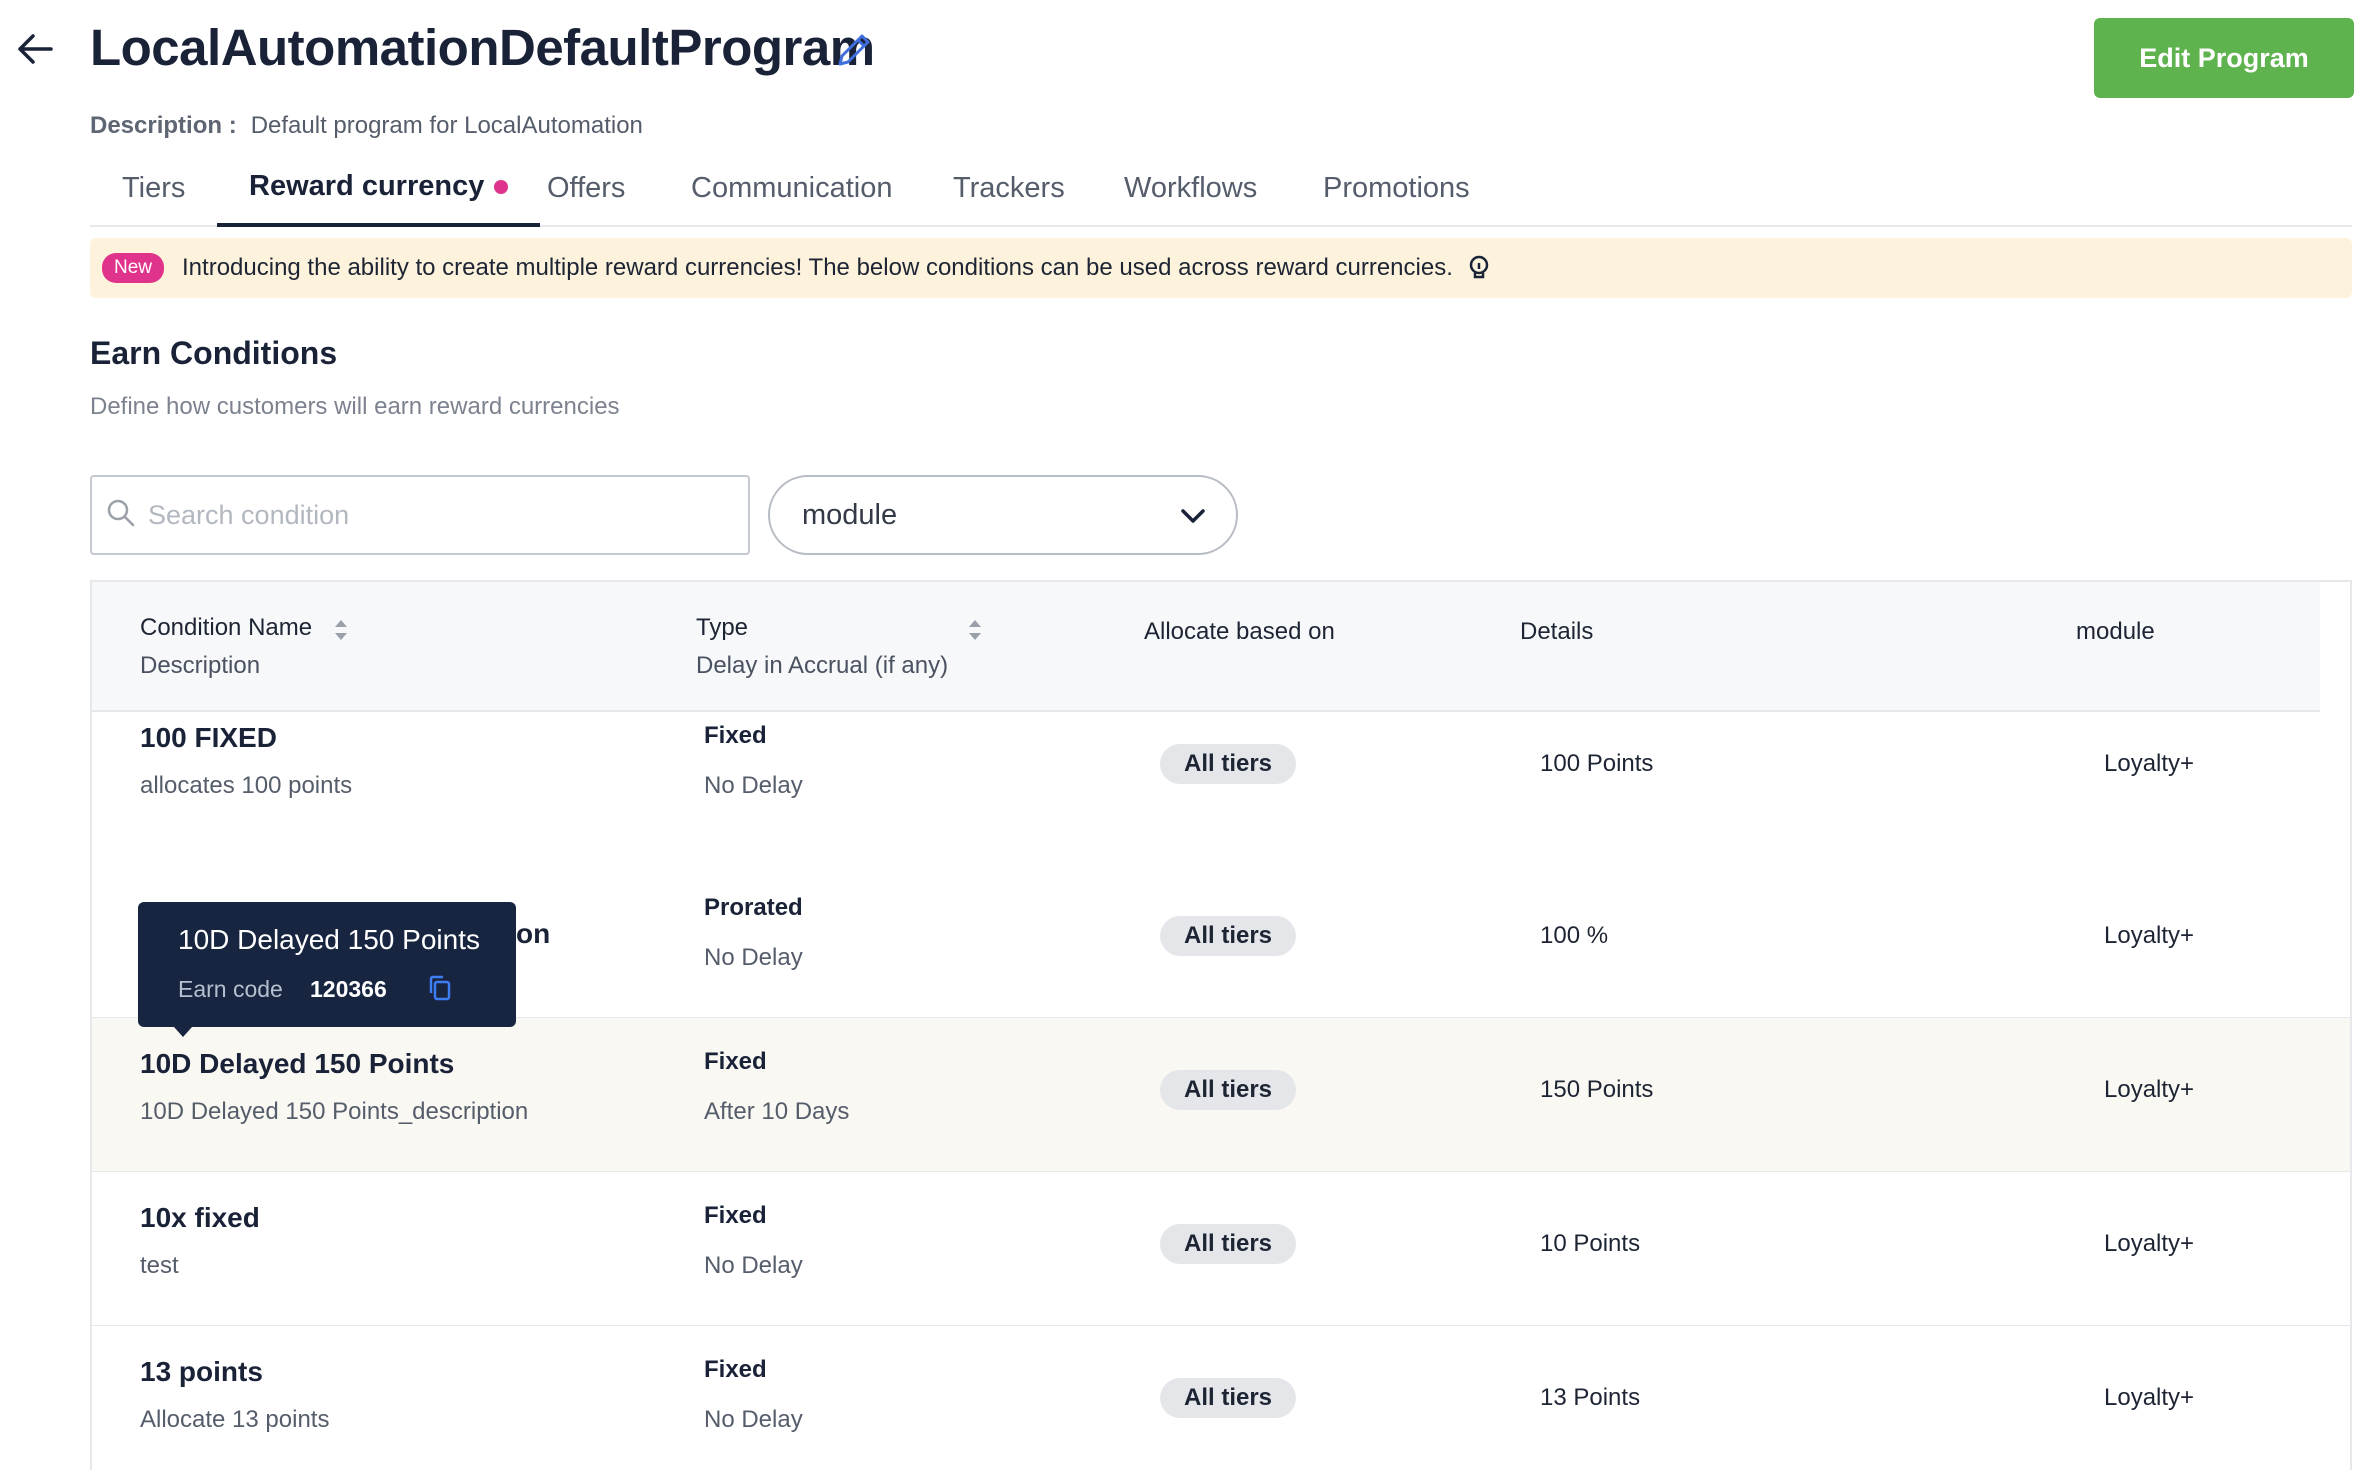 The width and height of the screenshot is (2366, 1470). Describe the element at coordinates (367, 186) in the screenshot. I see `tab-label: Reward currency` at that location.